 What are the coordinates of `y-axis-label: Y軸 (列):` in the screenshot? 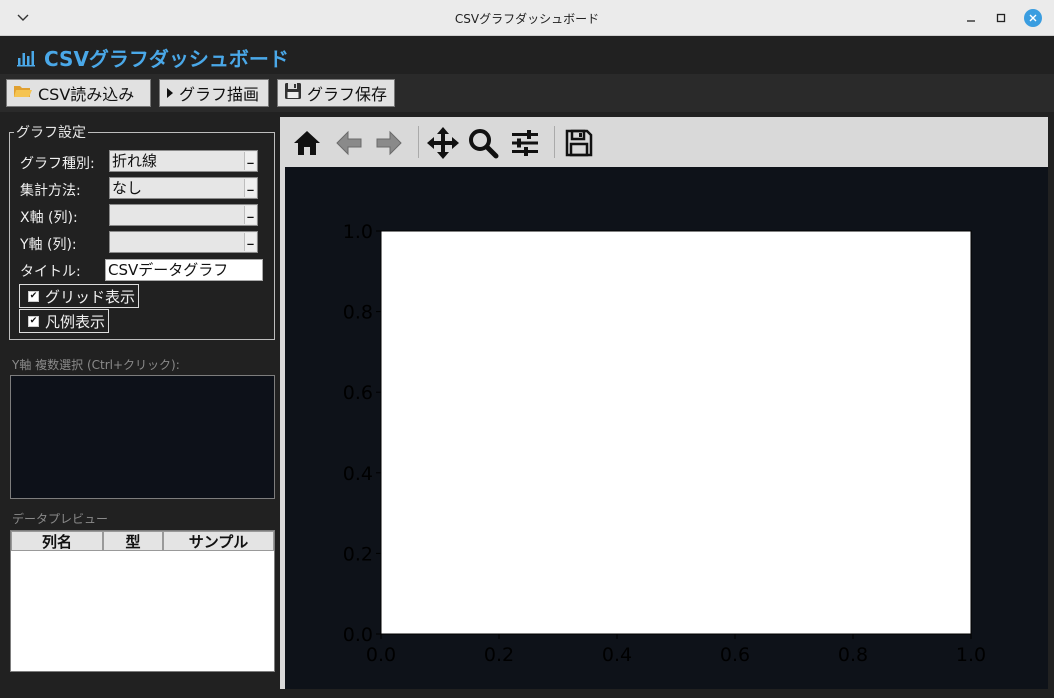 It's located at (48, 245).